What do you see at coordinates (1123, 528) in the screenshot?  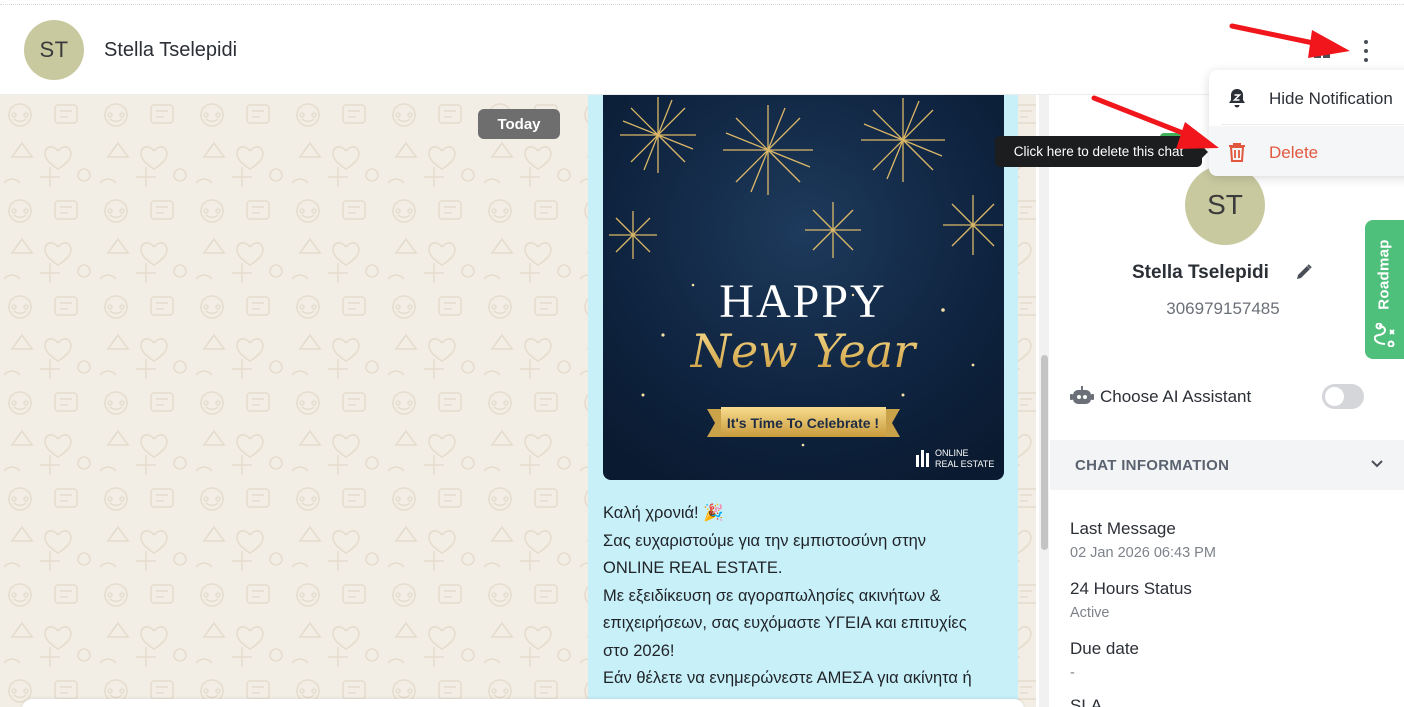 I see `info-label: Last Message` at bounding box center [1123, 528].